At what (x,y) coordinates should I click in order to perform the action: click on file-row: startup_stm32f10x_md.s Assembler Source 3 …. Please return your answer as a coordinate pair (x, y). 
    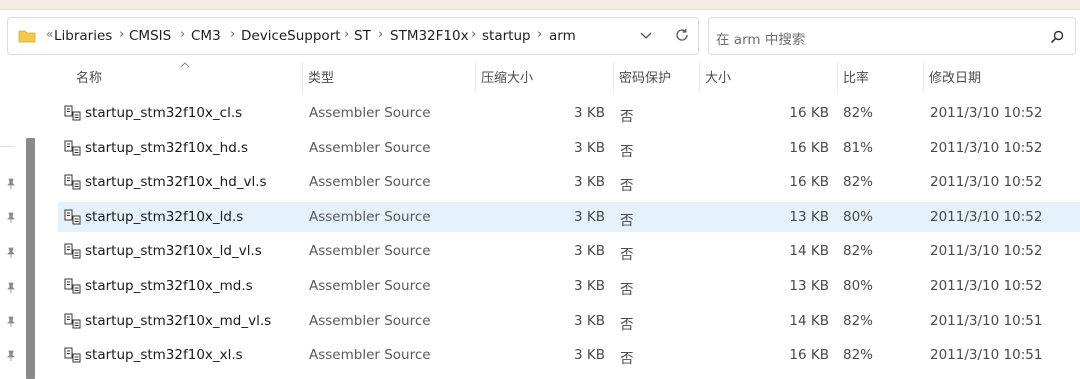
    Looking at the image, I should click on (569, 286).